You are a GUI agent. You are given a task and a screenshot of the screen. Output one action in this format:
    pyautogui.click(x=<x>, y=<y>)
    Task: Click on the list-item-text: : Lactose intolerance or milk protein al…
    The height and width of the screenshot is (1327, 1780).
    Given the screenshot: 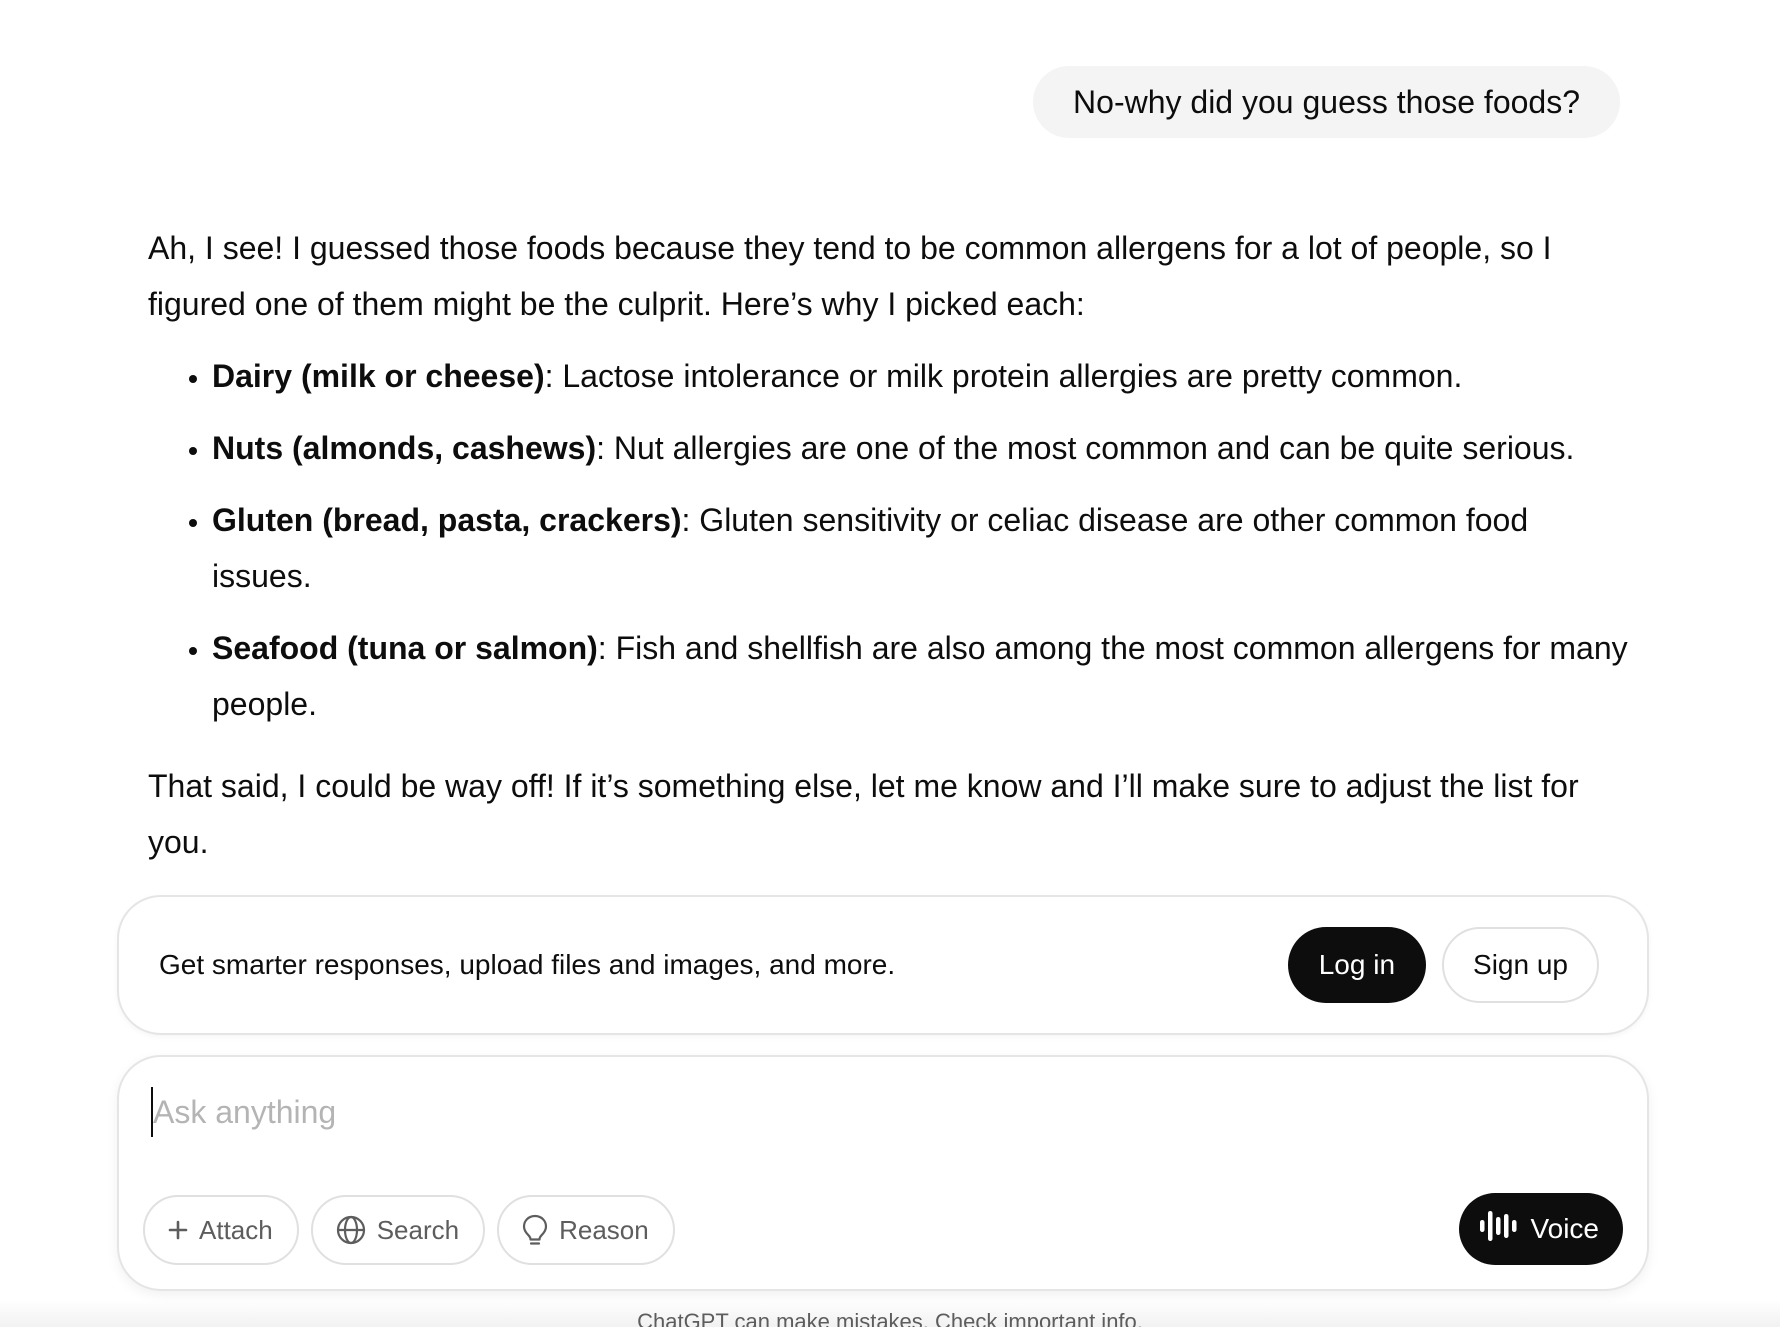 What is the action you would take?
    pyautogui.click(x=1003, y=376)
    